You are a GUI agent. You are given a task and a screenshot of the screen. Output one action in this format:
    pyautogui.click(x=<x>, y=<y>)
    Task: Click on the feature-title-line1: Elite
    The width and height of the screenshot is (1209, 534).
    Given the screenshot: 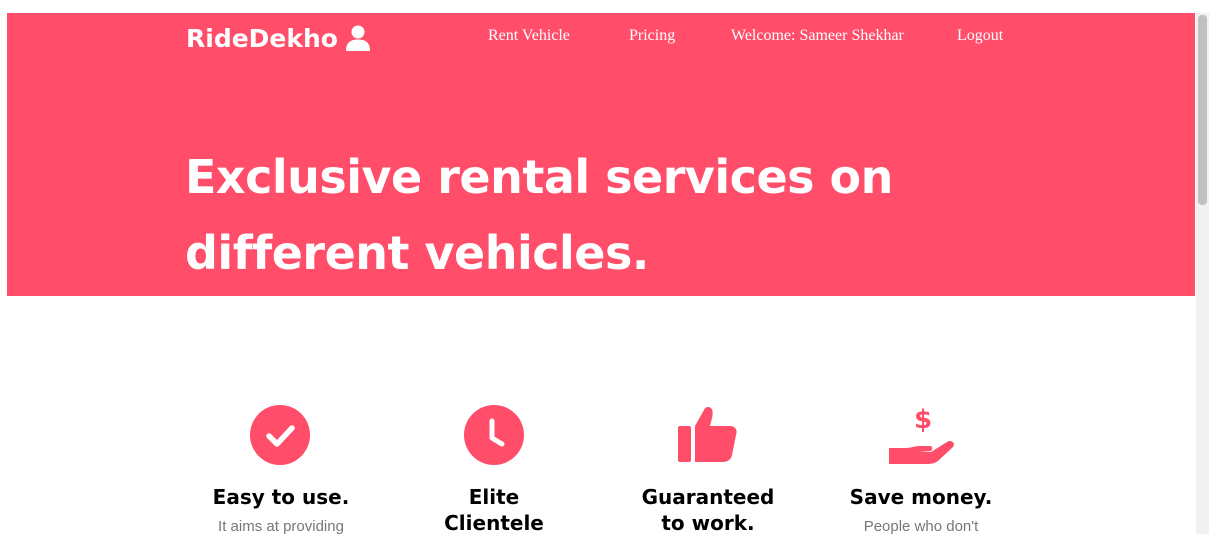 What is the action you would take?
    pyautogui.click(x=494, y=497)
    